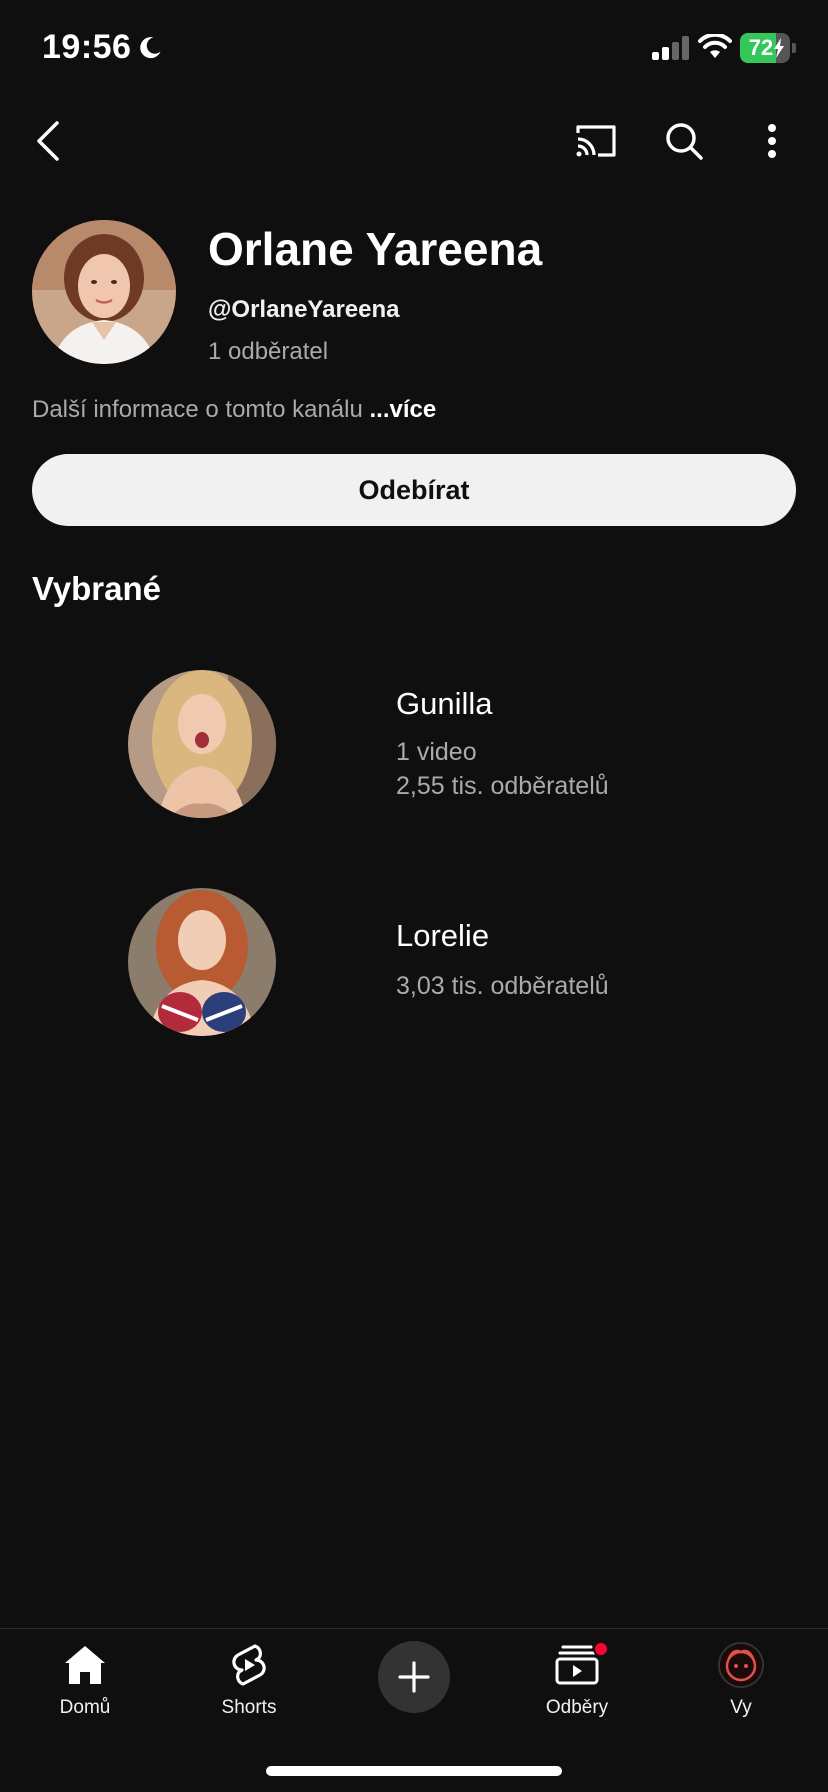 Image resolution: width=828 pixels, height=1792 pixels. I want to click on search-button, so click(684, 141).